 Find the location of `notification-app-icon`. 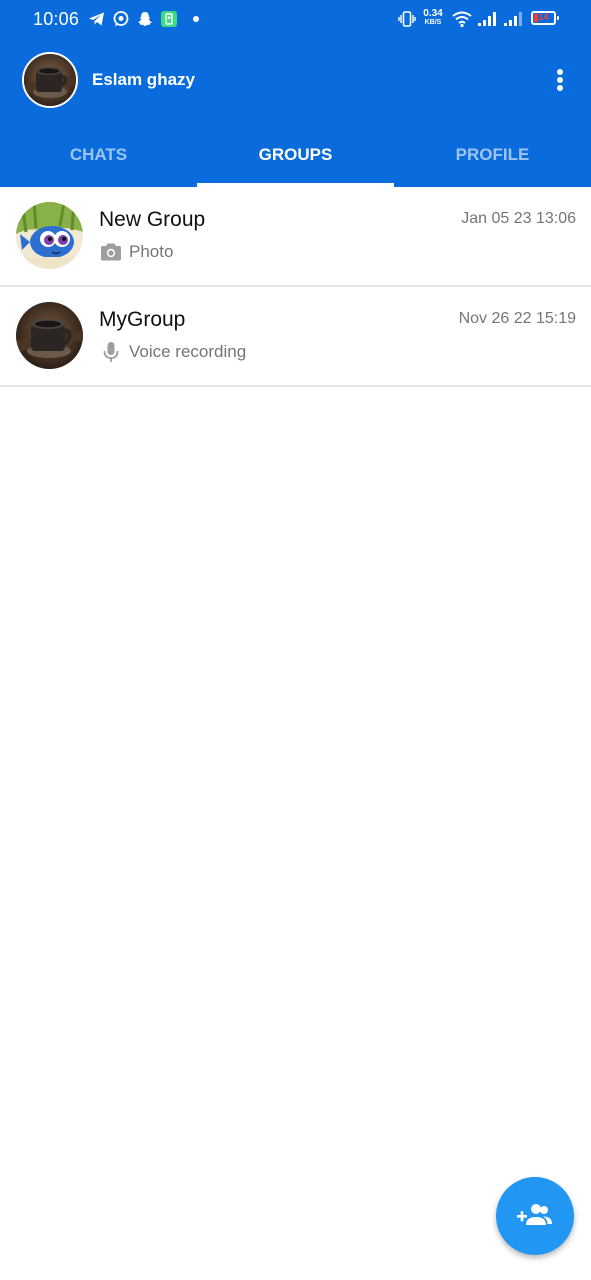

notification-app-icon is located at coordinates (169, 21).